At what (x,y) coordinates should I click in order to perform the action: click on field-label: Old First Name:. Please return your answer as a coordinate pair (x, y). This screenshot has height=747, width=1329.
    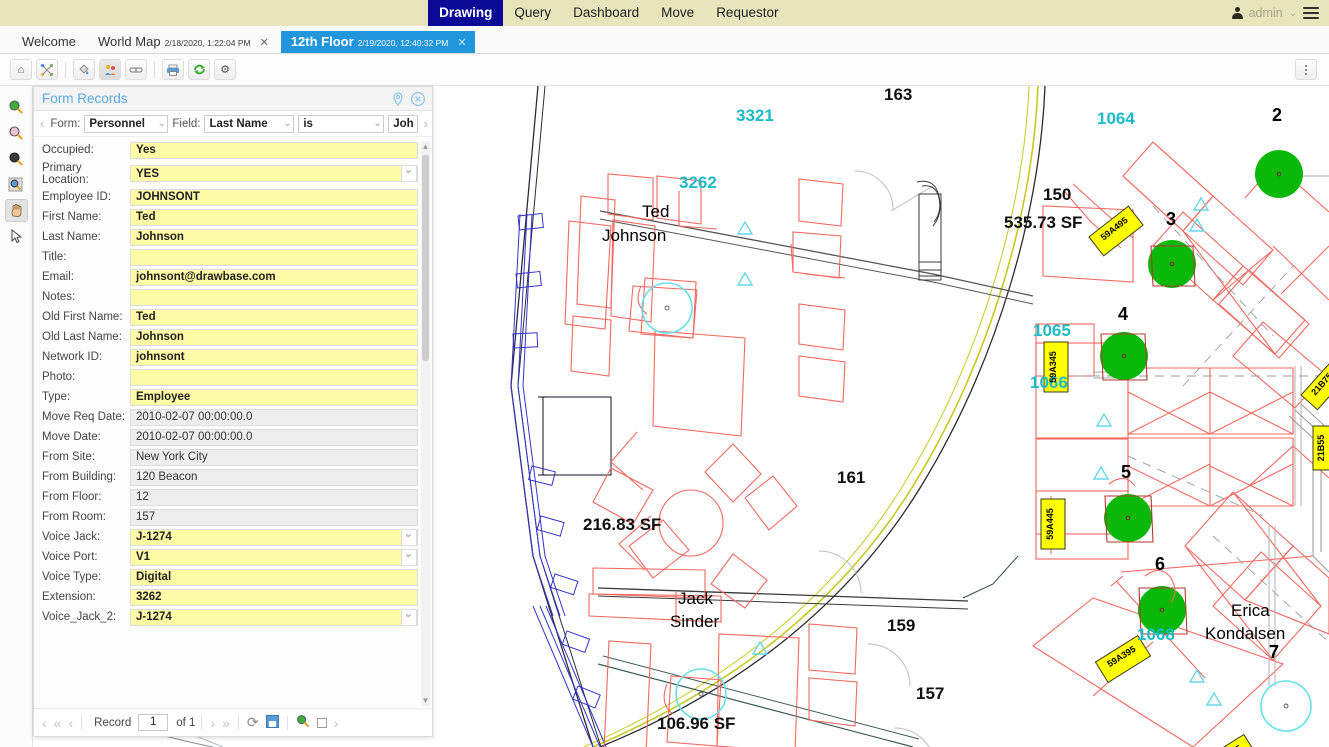
    Looking at the image, I should click on (82, 317).